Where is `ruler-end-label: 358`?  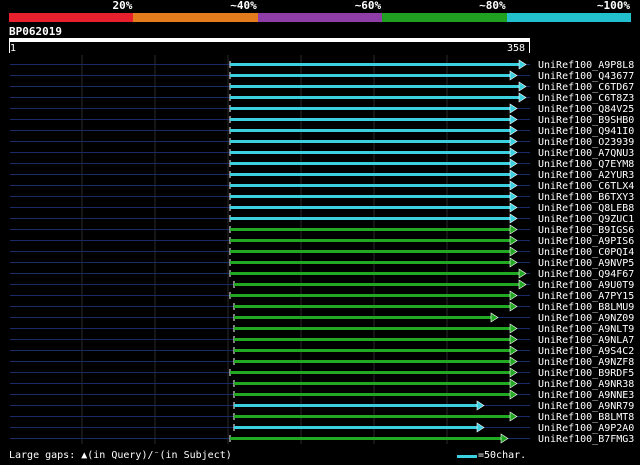 ruler-end-label: 358 is located at coordinates (516, 48).